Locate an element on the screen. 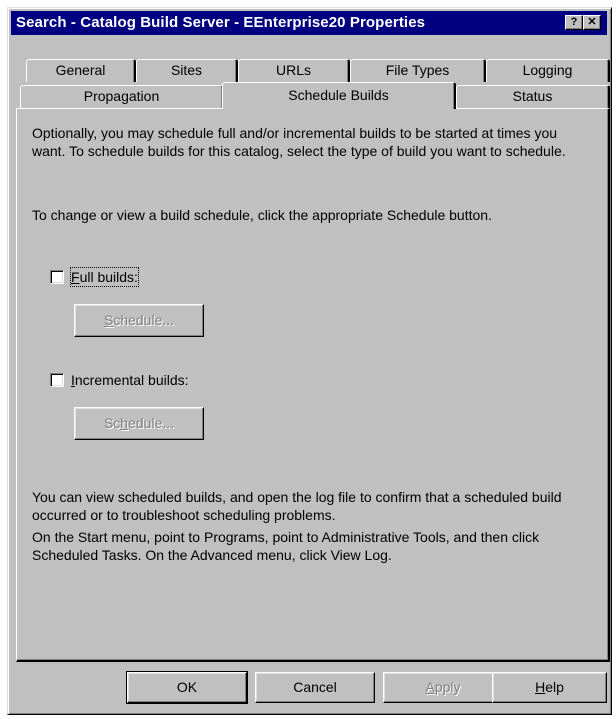  tab-logging: Logging is located at coordinates (548, 70).